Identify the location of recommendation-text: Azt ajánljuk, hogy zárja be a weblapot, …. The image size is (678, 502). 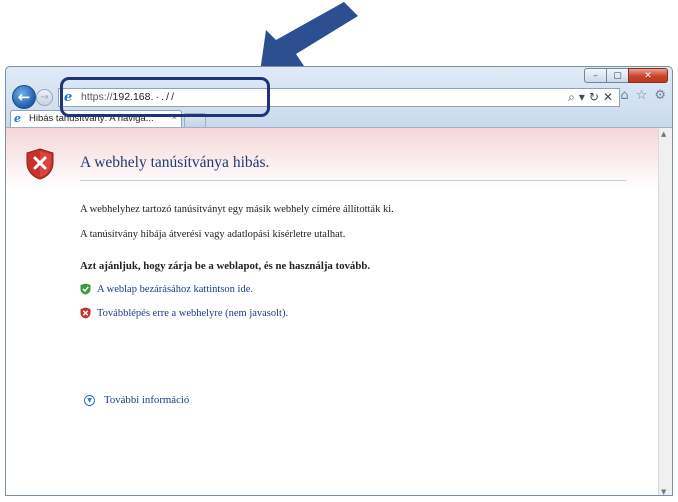
(225, 266).